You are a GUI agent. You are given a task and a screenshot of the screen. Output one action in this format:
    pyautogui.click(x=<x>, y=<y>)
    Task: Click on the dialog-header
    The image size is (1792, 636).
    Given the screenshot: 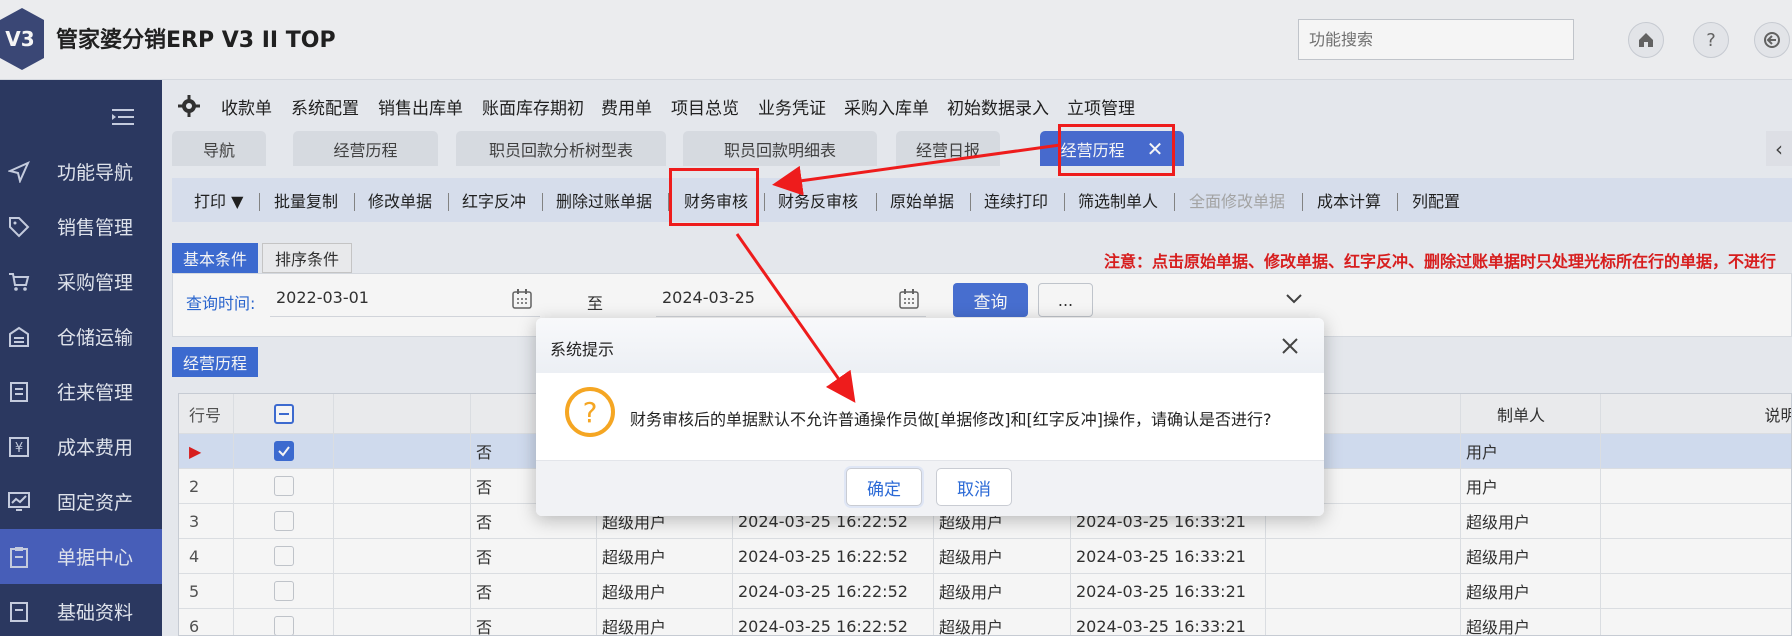 What is the action you would take?
    pyautogui.click(x=930, y=345)
    